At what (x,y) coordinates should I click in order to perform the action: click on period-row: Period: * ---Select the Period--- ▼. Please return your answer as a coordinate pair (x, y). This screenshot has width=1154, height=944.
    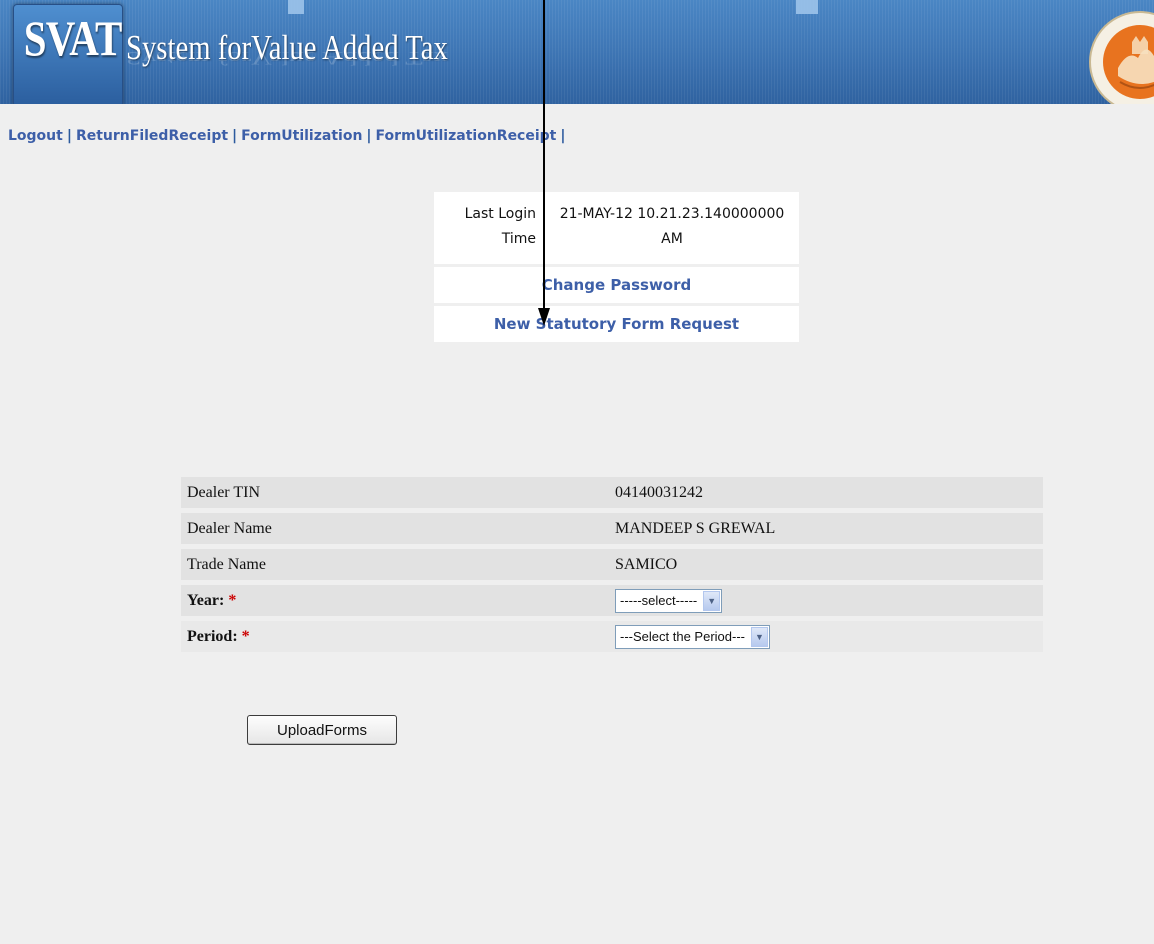
    Looking at the image, I should click on (612, 636).